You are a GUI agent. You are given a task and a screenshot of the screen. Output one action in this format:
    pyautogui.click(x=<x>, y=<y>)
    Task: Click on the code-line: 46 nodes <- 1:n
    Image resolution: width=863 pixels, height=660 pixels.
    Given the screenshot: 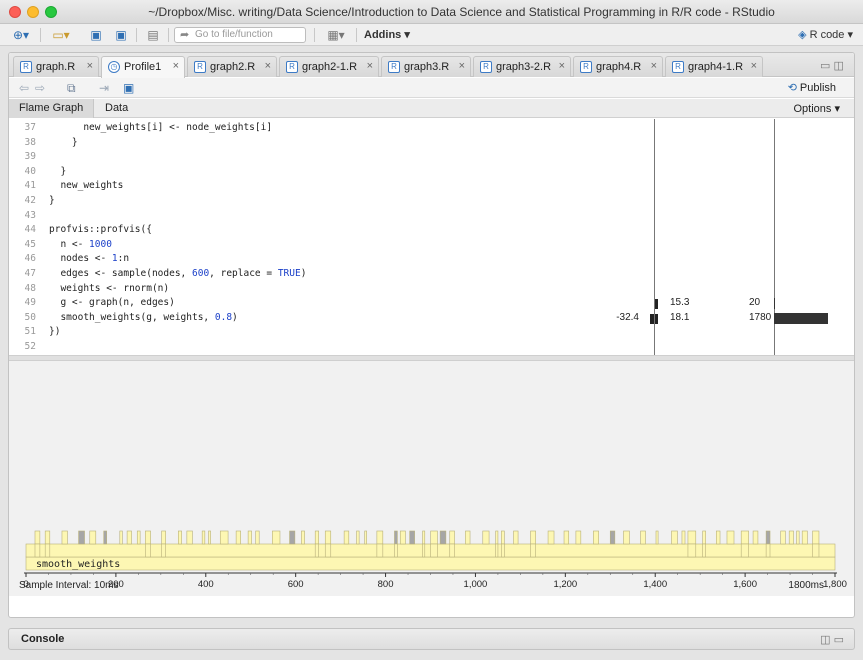 What is the action you would take?
    pyautogui.click(x=431, y=259)
    